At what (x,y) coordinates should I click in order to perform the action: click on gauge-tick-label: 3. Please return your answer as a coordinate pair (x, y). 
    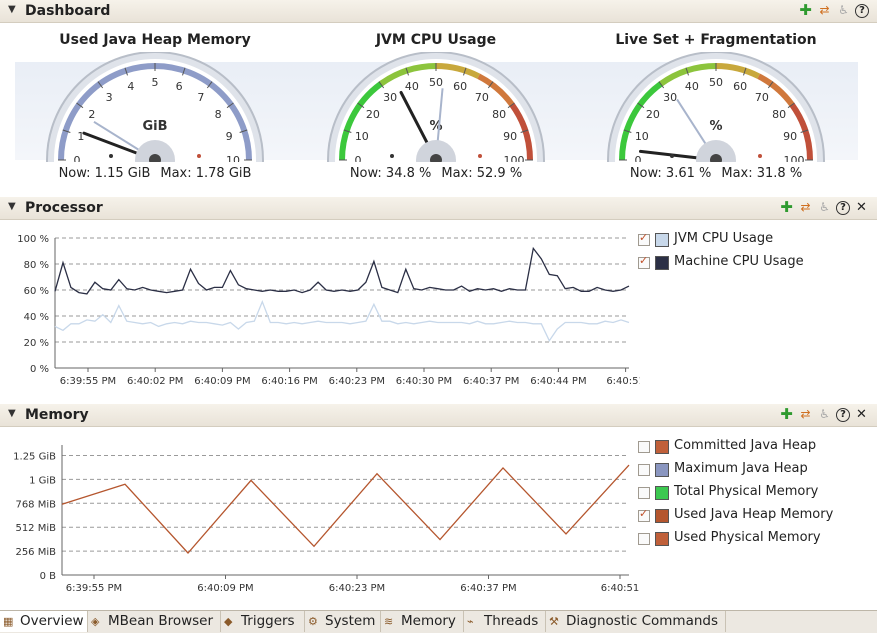
    Looking at the image, I should click on (109, 97).